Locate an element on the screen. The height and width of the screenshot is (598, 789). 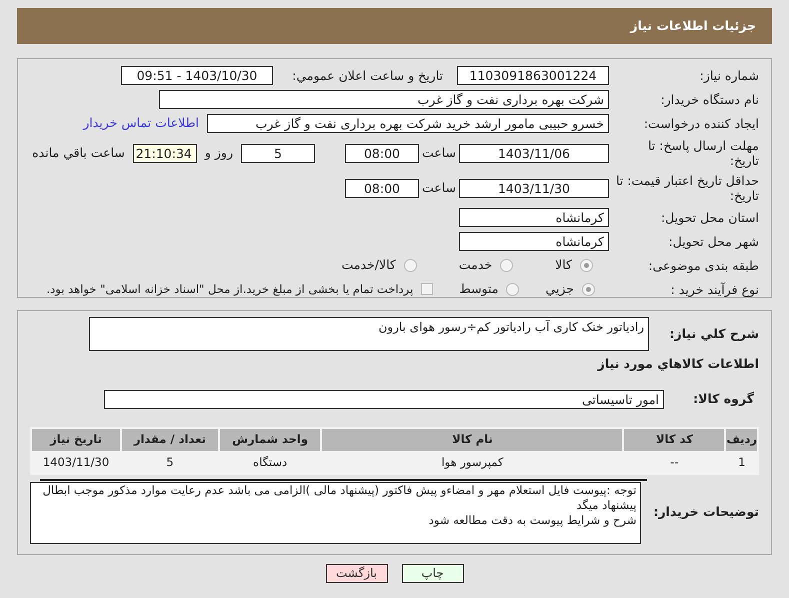
radio-label: کالا/خدمت is located at coordinates (368, 265).